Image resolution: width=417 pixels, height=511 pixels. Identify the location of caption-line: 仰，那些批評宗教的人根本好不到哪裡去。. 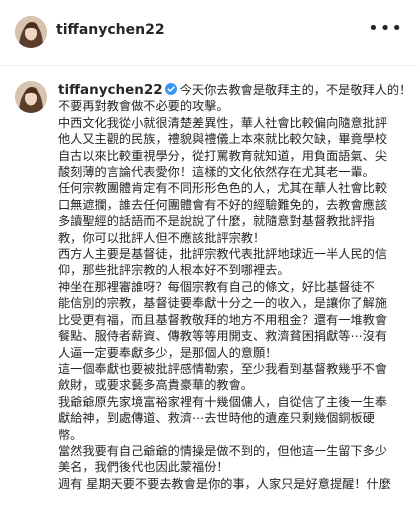
(174, 270).